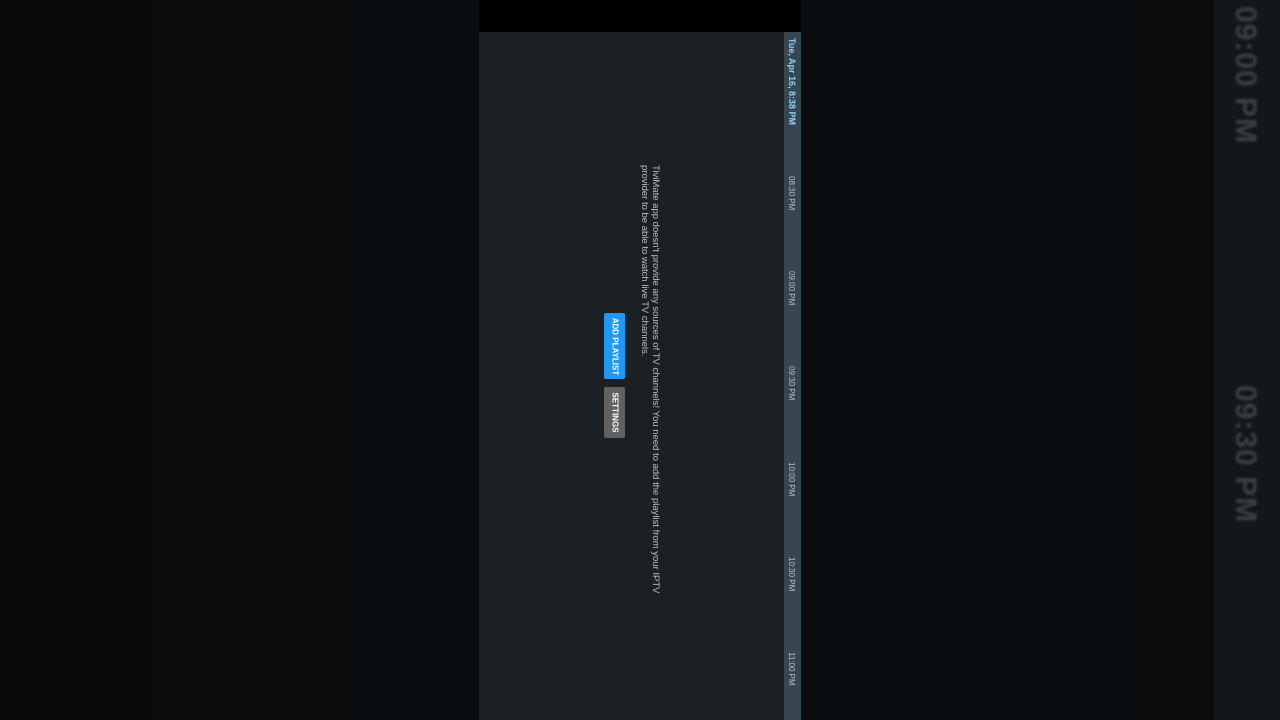 The width and height of the screenshot is (1280, 720). What do you see at coordinates (791, 193) in the screenshot?
I see `timeline-slot: 08:30 PM` at bounding box center [791, 193].